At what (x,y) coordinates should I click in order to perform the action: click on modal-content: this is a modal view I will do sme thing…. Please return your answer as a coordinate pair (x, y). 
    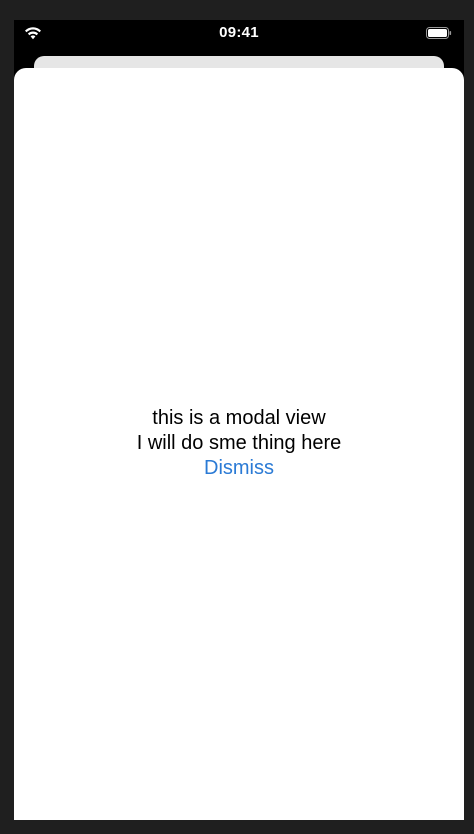
    Looking at the image, I should click on (239, 443).